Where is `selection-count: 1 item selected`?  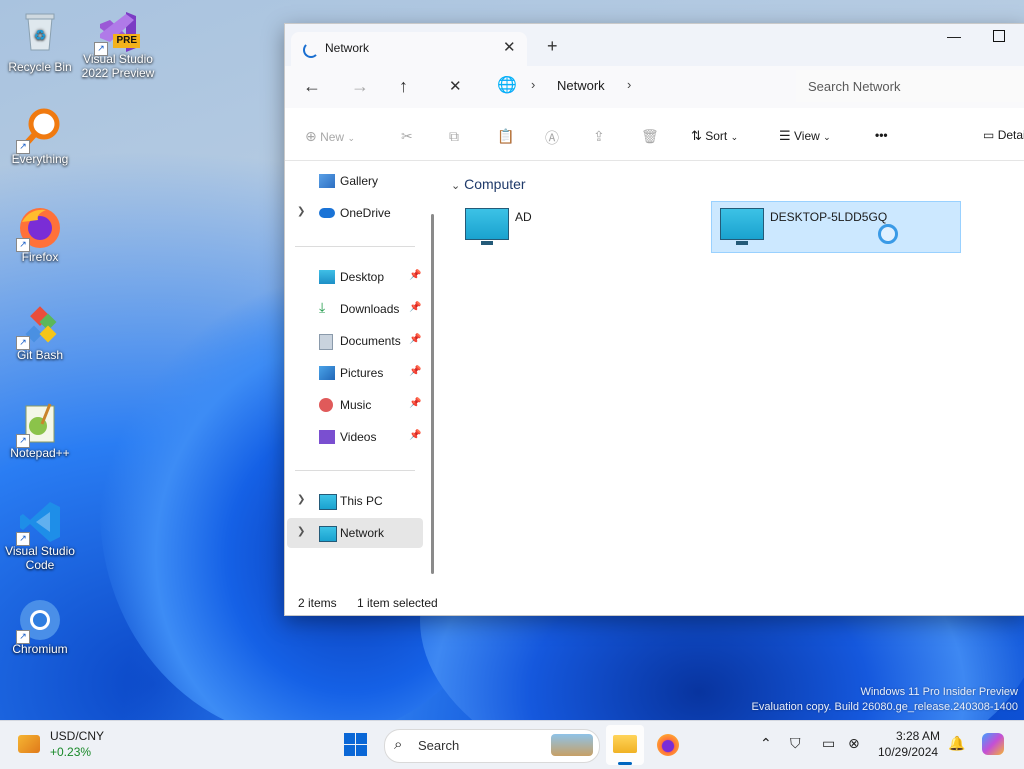
selection-count: 1 item selected is located at coordinates (397, 603).